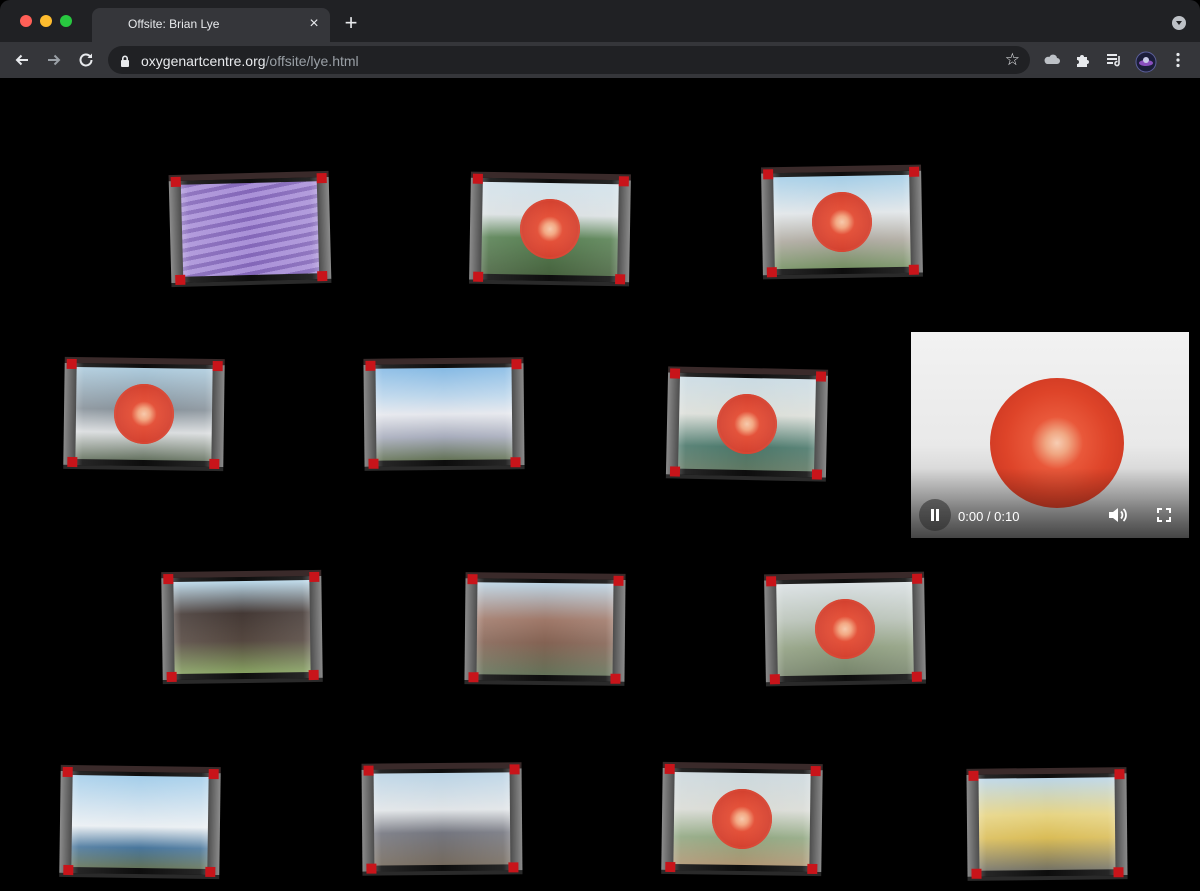  What do you see at coordinates (1146, 60) in the screenshot?
I see `profile-avatar` at bounding box center [1146, 60].